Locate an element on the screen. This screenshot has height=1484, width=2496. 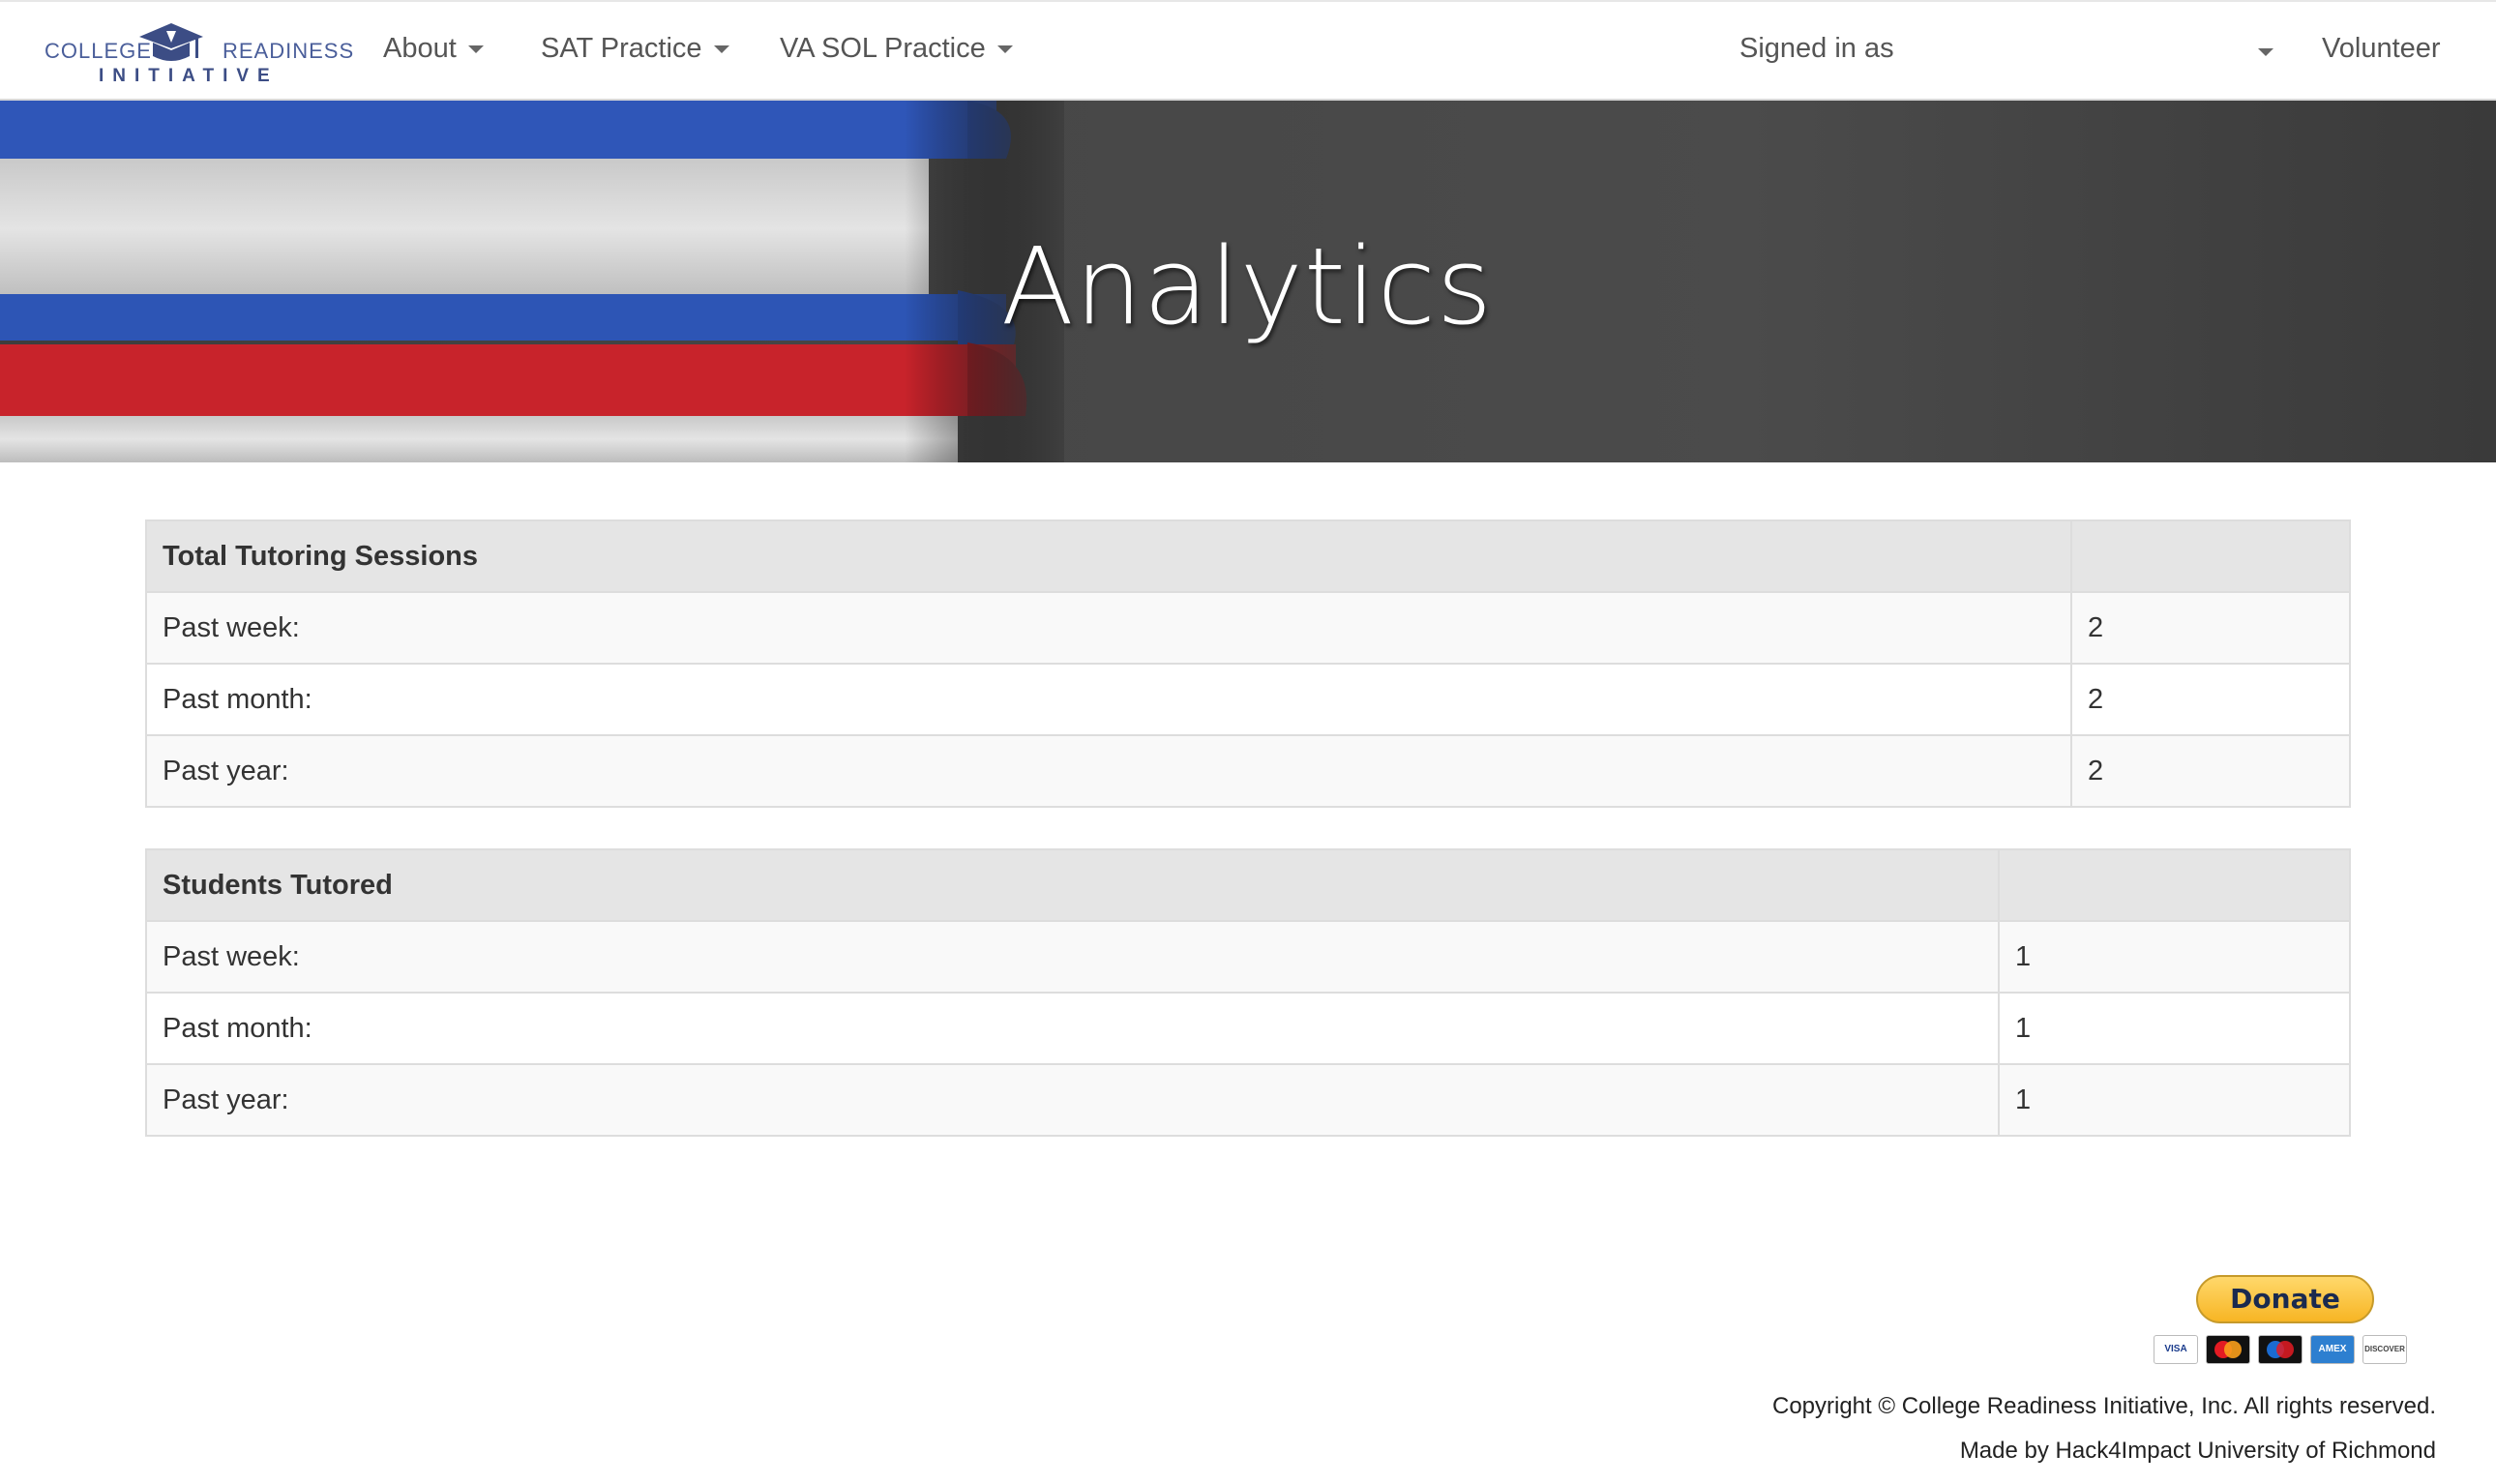
table-header-row: Total Tutoring Sessions is located at coordinates (1248, 556).